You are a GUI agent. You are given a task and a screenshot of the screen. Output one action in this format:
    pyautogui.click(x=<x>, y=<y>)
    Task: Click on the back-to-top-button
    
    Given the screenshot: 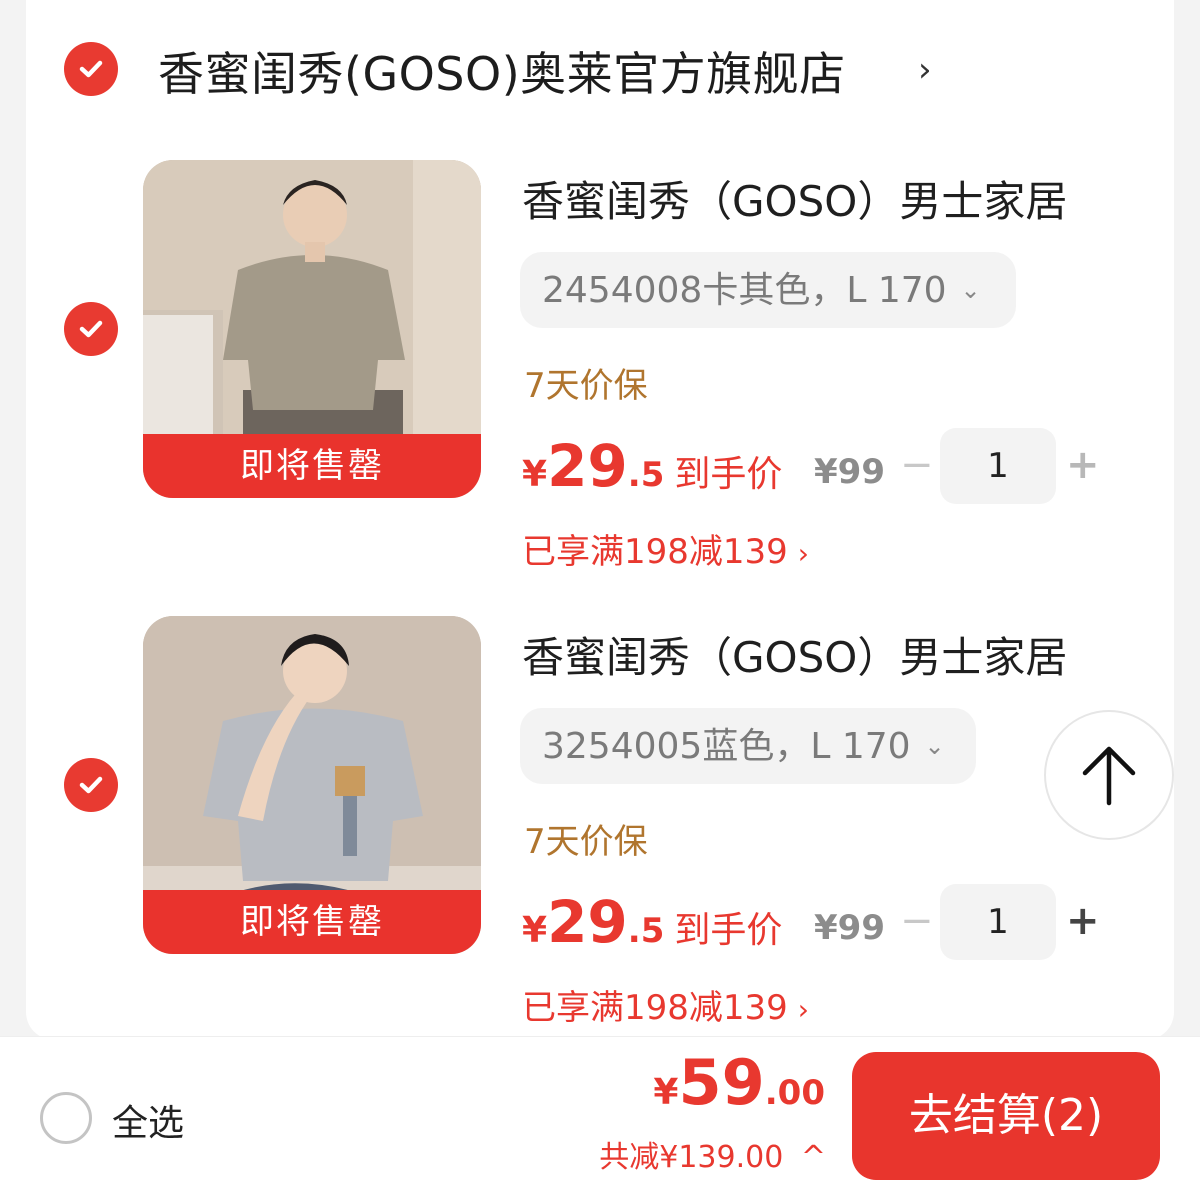 What is the action you would take?
    pyautogui.click(x=1109, y=775)
    